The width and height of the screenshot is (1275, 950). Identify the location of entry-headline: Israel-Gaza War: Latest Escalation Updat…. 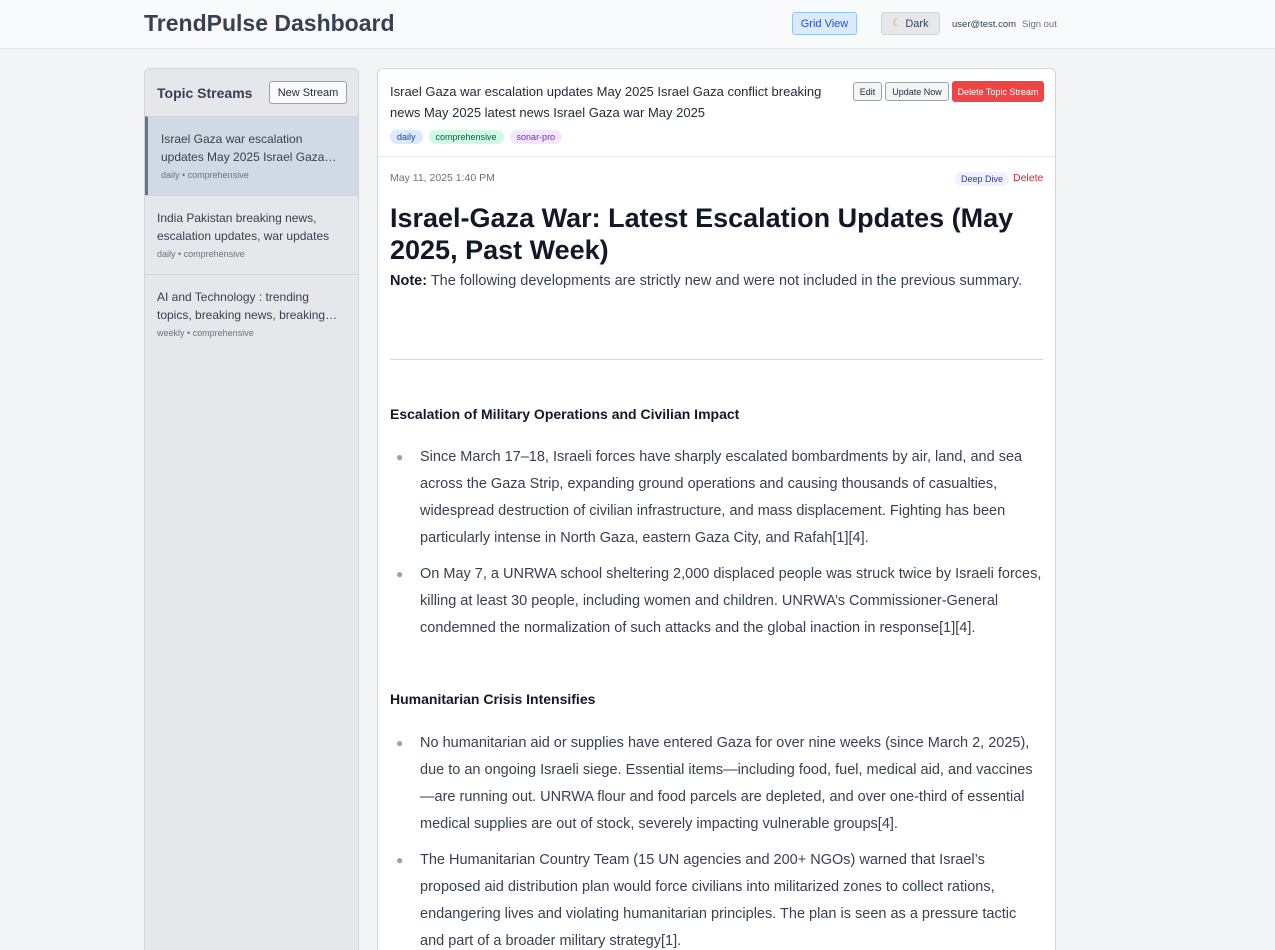
(702, 234).